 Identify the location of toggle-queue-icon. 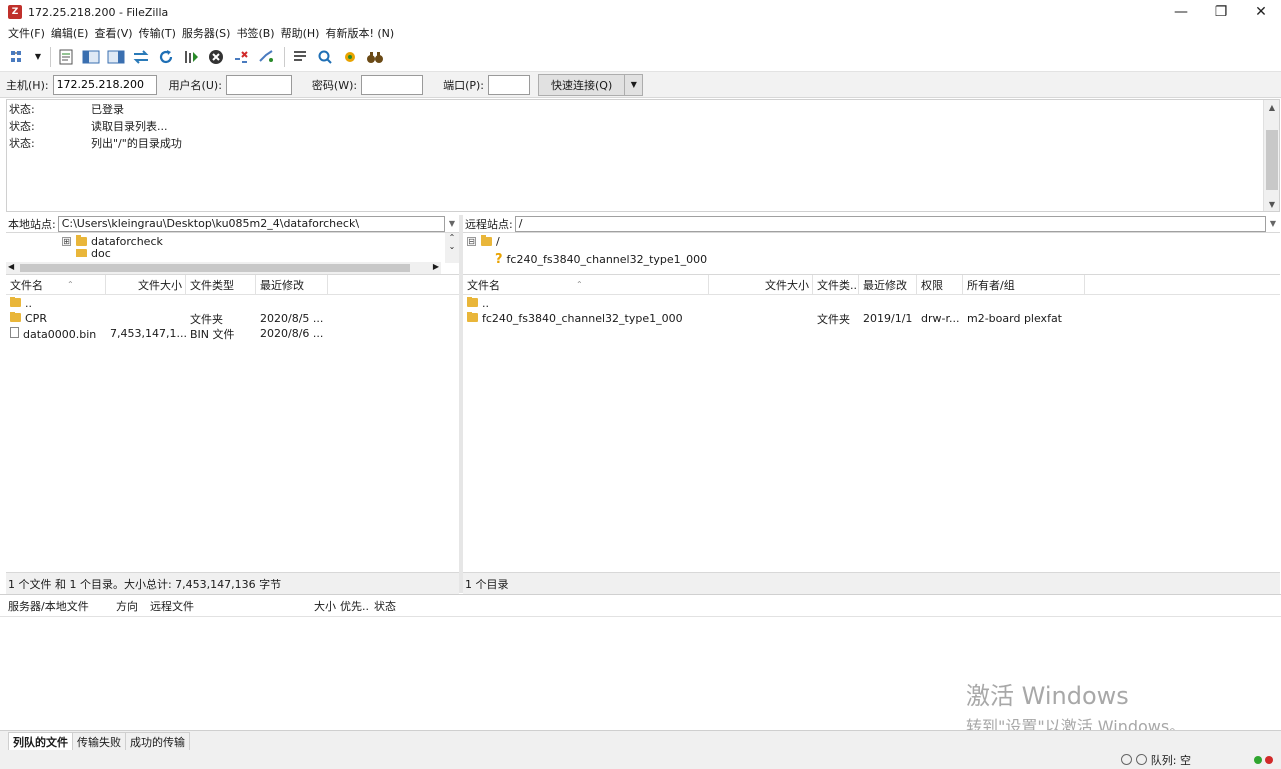
(141, 57).